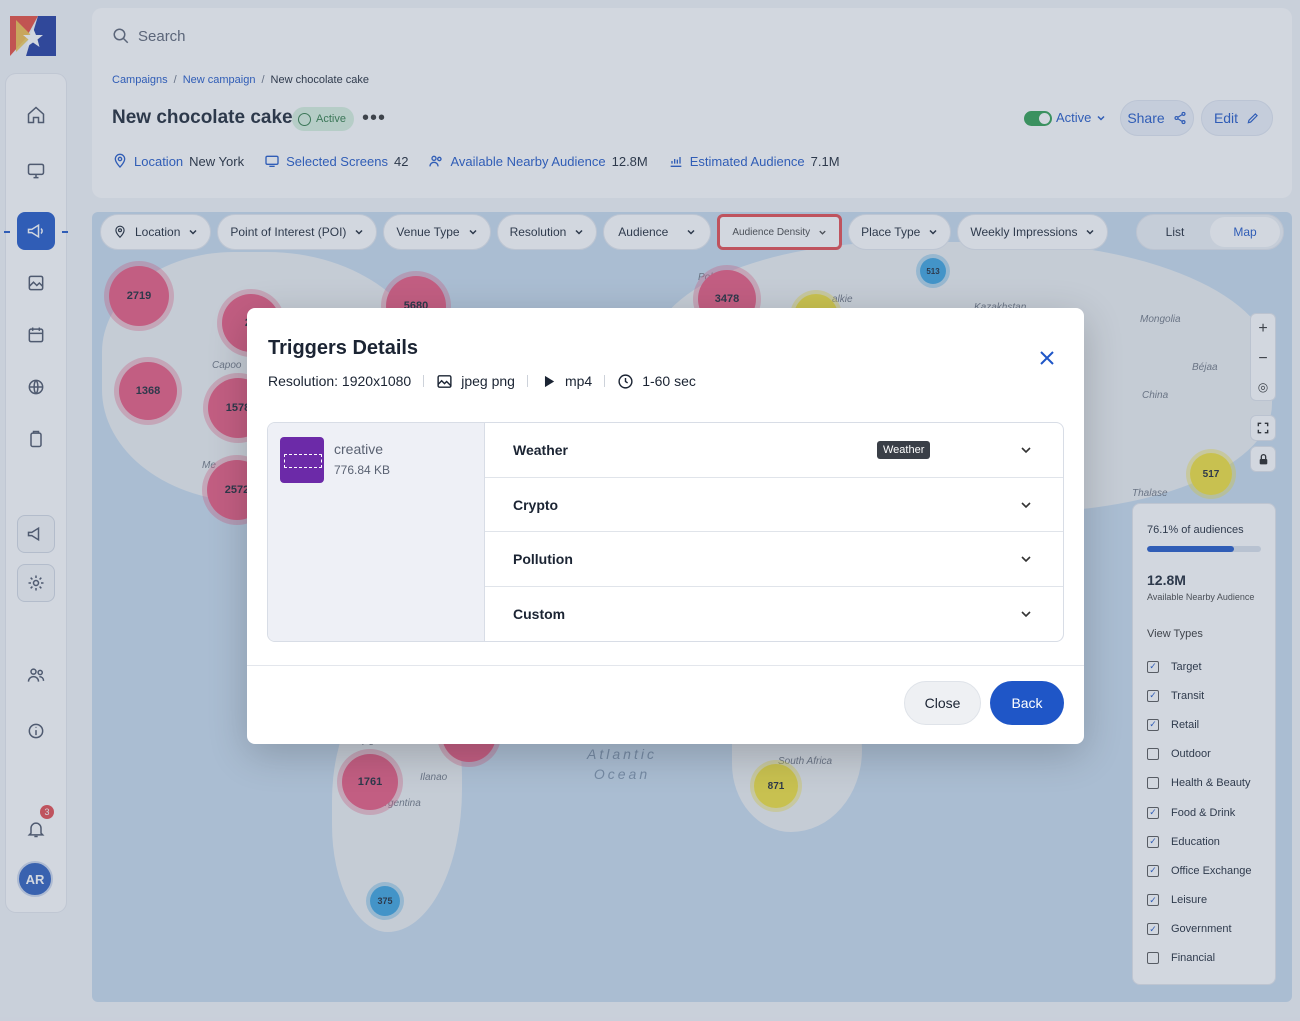  What do you see at coordinates (942, 703) in the screenshot?
I see `close-button: Close` at bounding box center [942, 703].